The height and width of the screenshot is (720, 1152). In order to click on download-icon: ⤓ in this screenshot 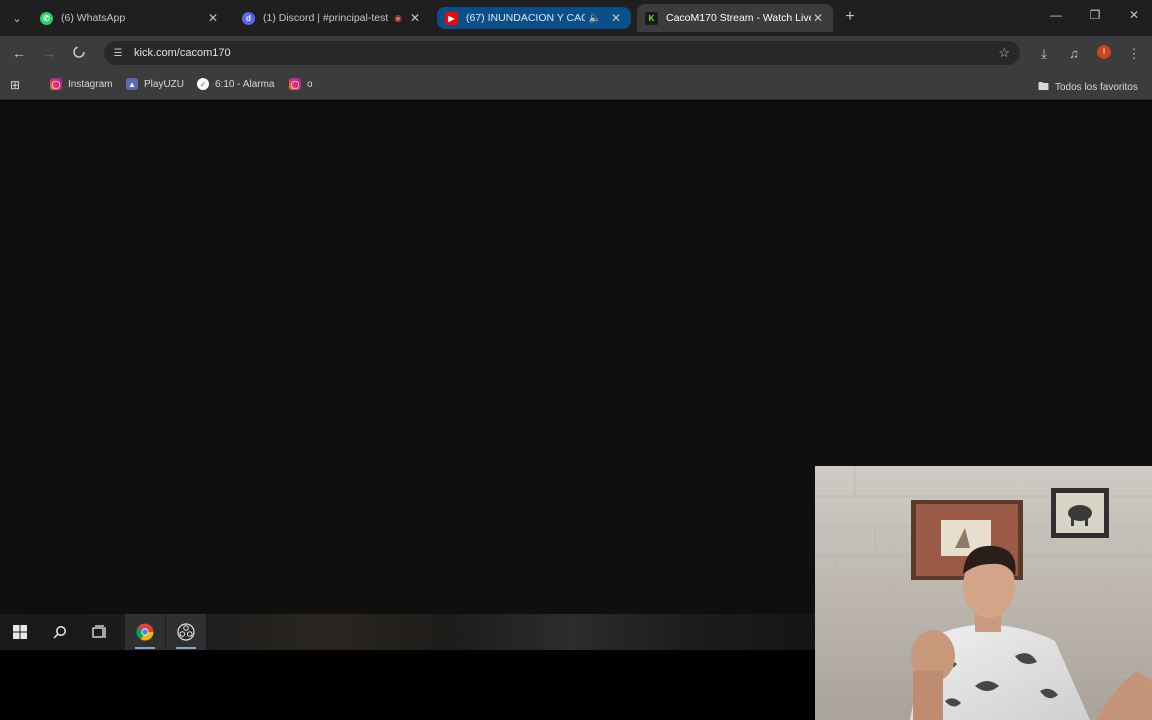, I will do `click(1044, 54)`.